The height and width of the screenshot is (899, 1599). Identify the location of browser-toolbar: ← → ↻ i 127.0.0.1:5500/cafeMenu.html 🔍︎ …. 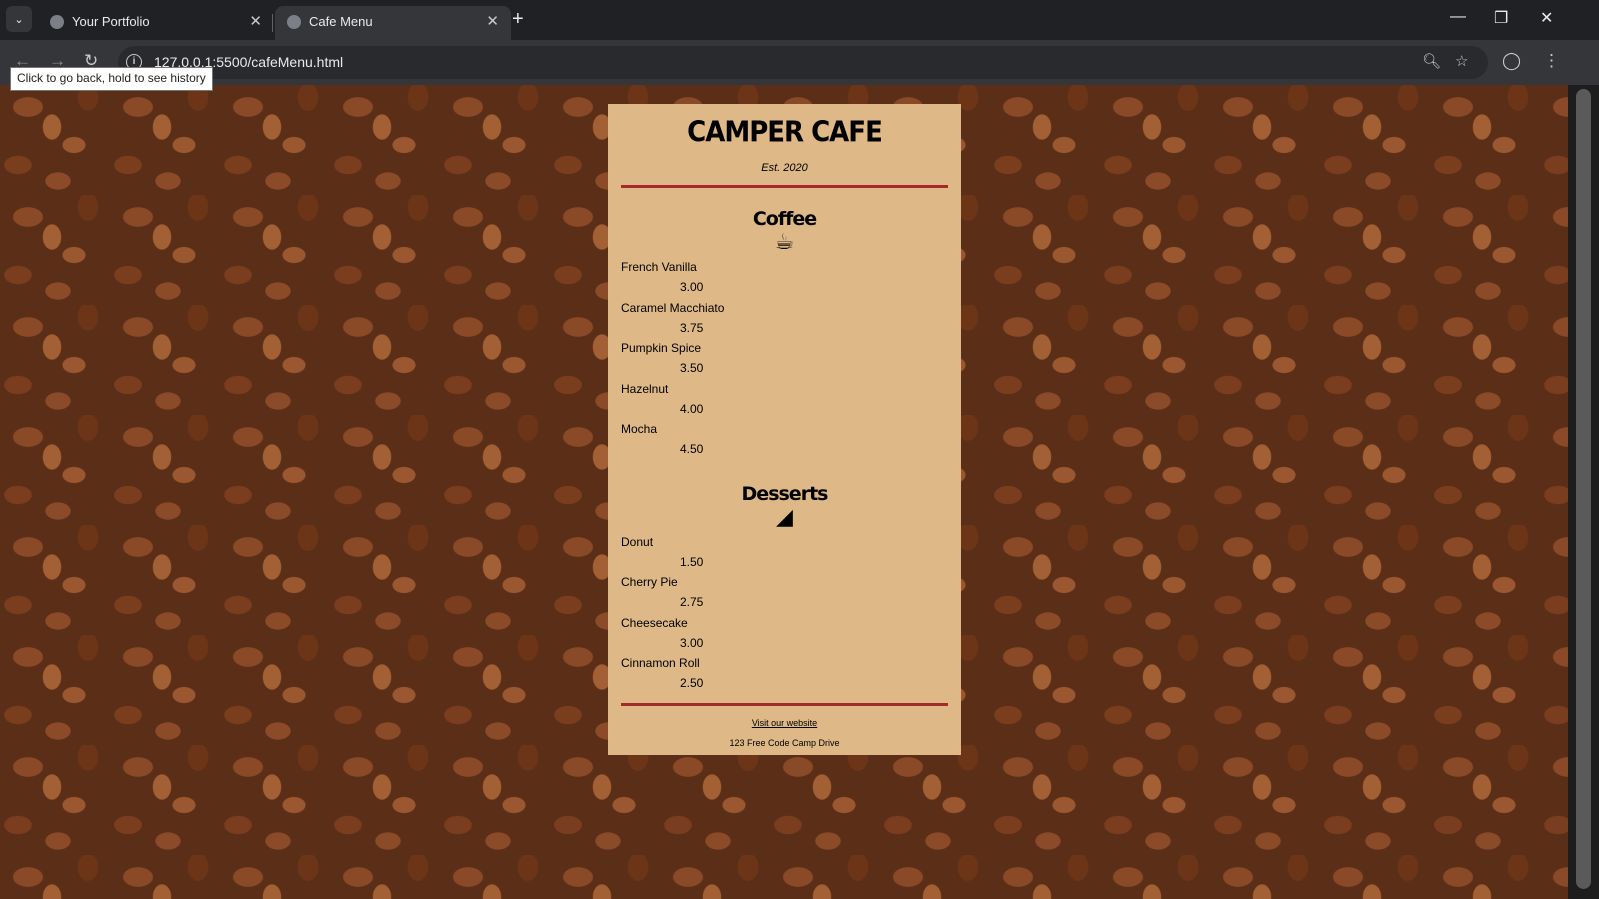
(799, 62).